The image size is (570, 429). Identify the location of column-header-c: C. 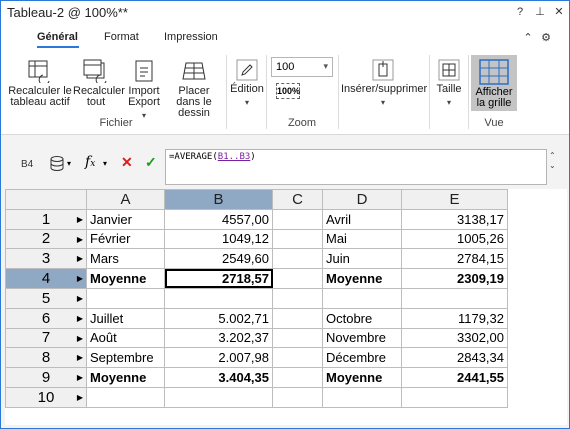
(297, 199).